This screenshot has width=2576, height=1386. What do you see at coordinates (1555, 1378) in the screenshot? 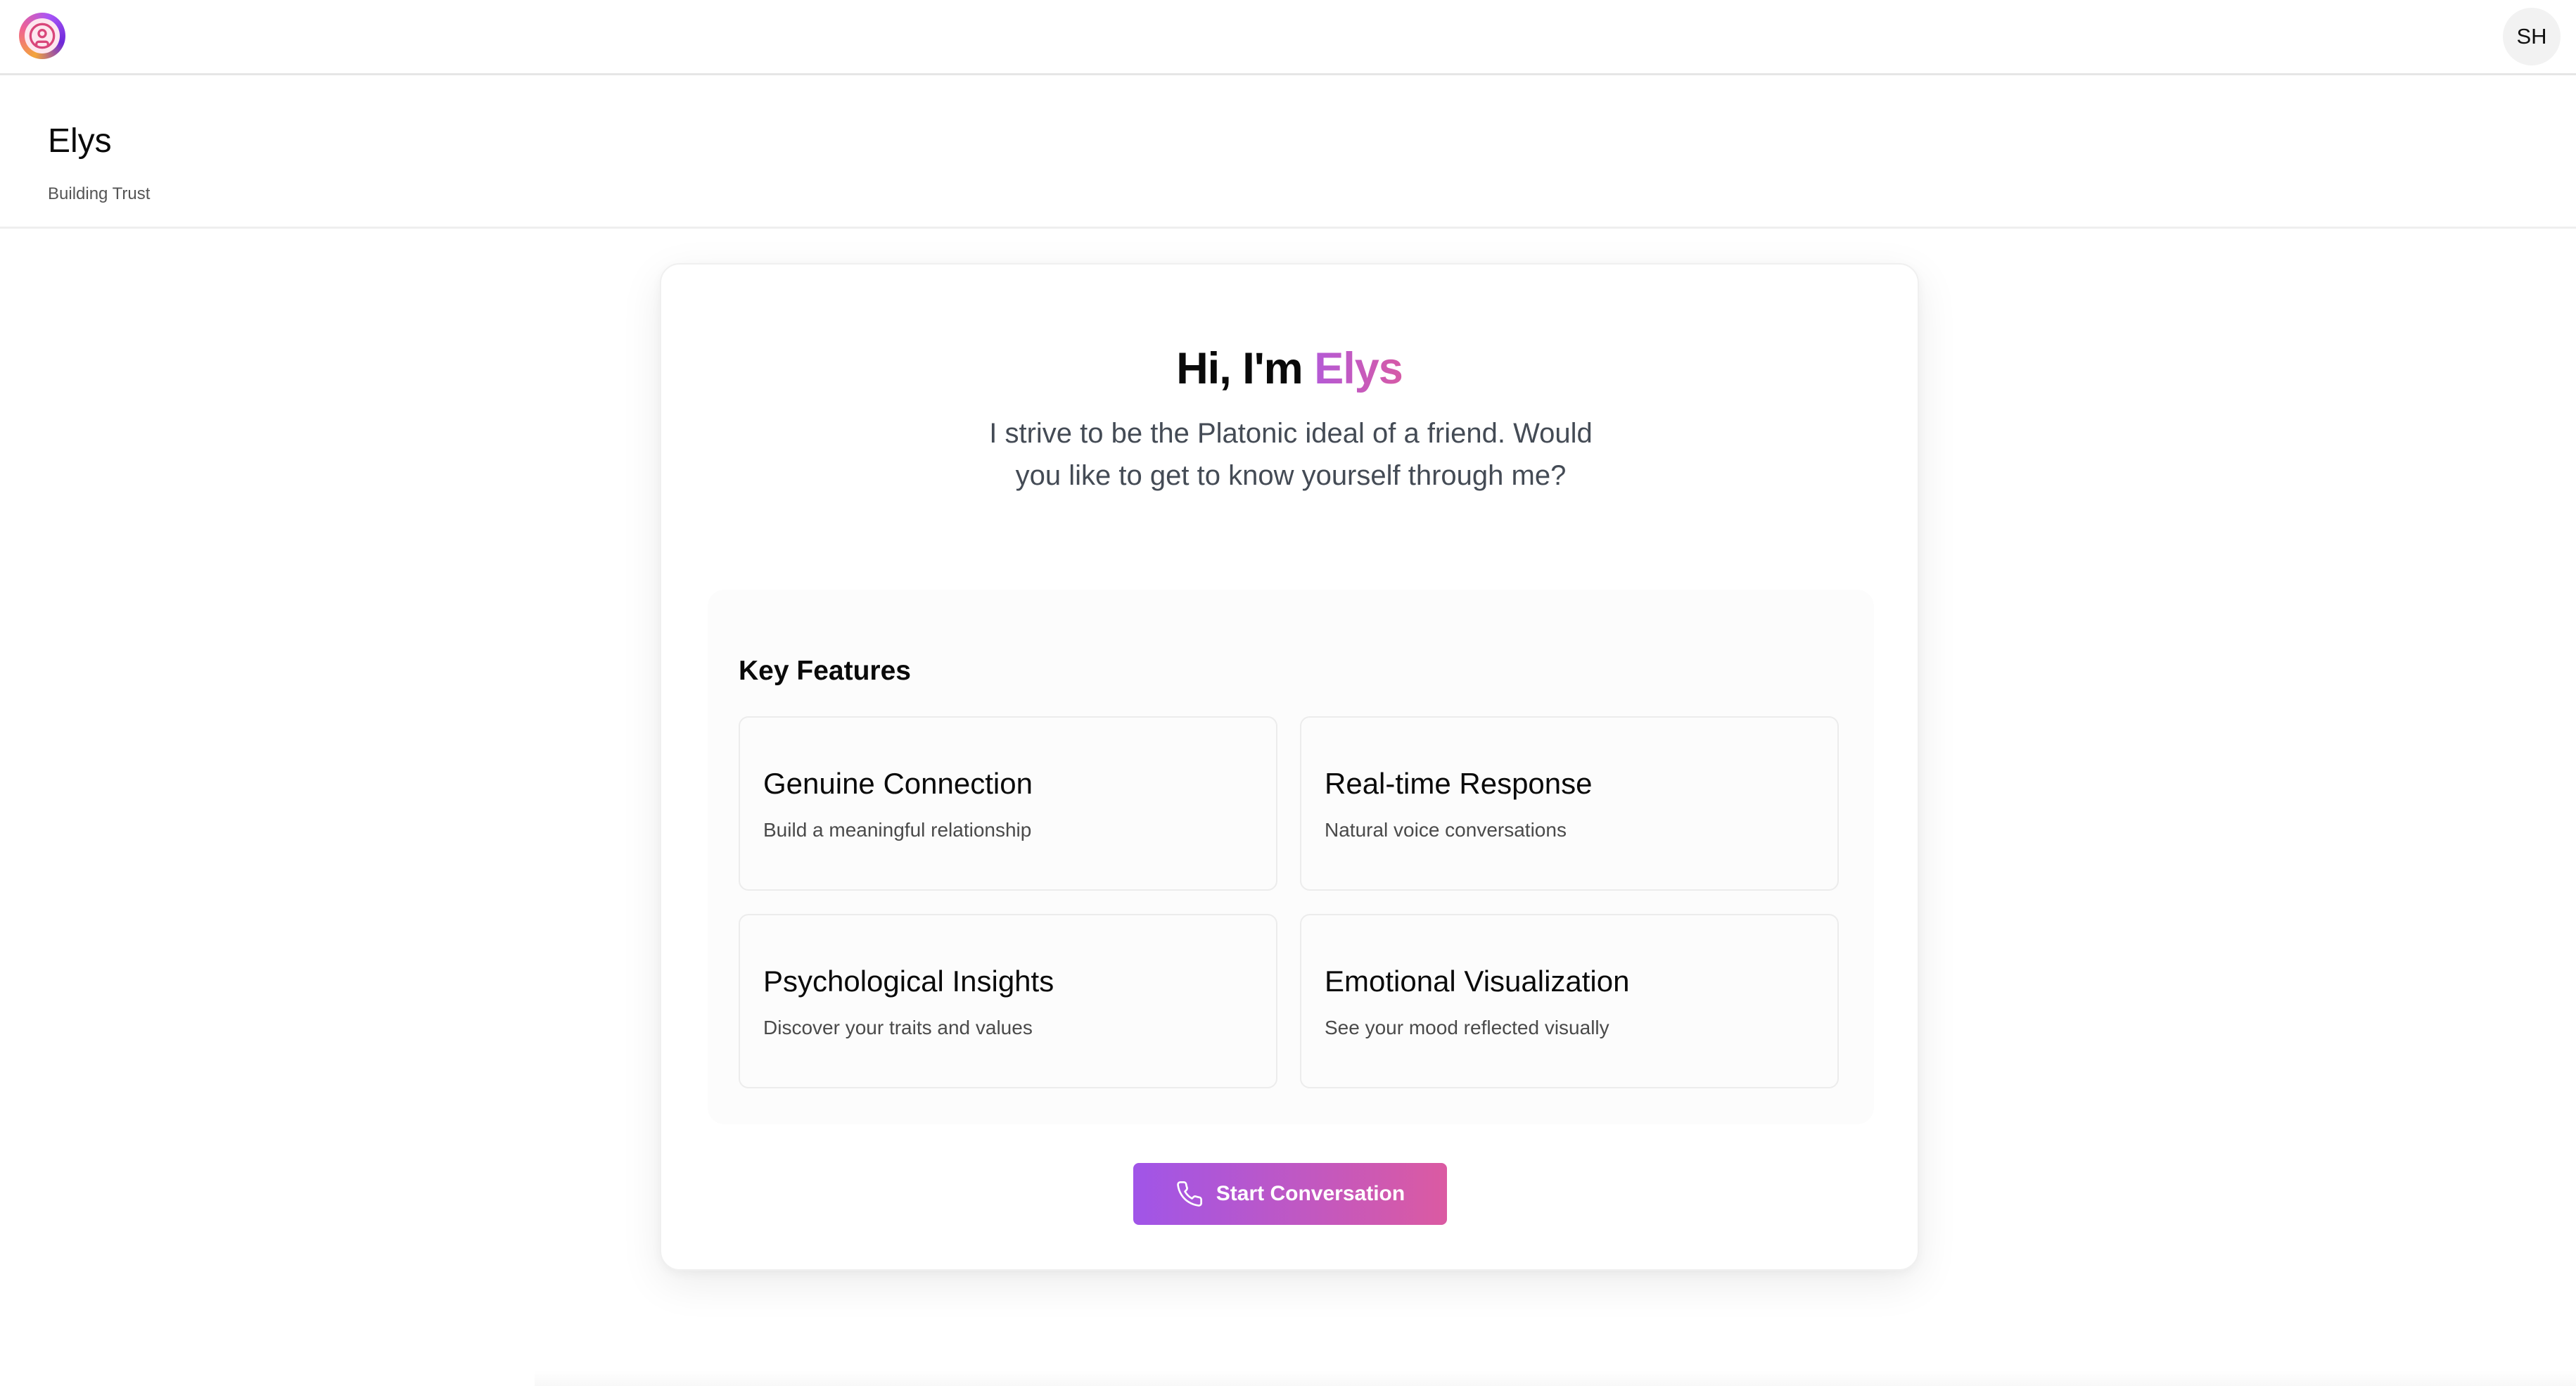
I see `bottom-band` at bounding box center [1555, 1378].